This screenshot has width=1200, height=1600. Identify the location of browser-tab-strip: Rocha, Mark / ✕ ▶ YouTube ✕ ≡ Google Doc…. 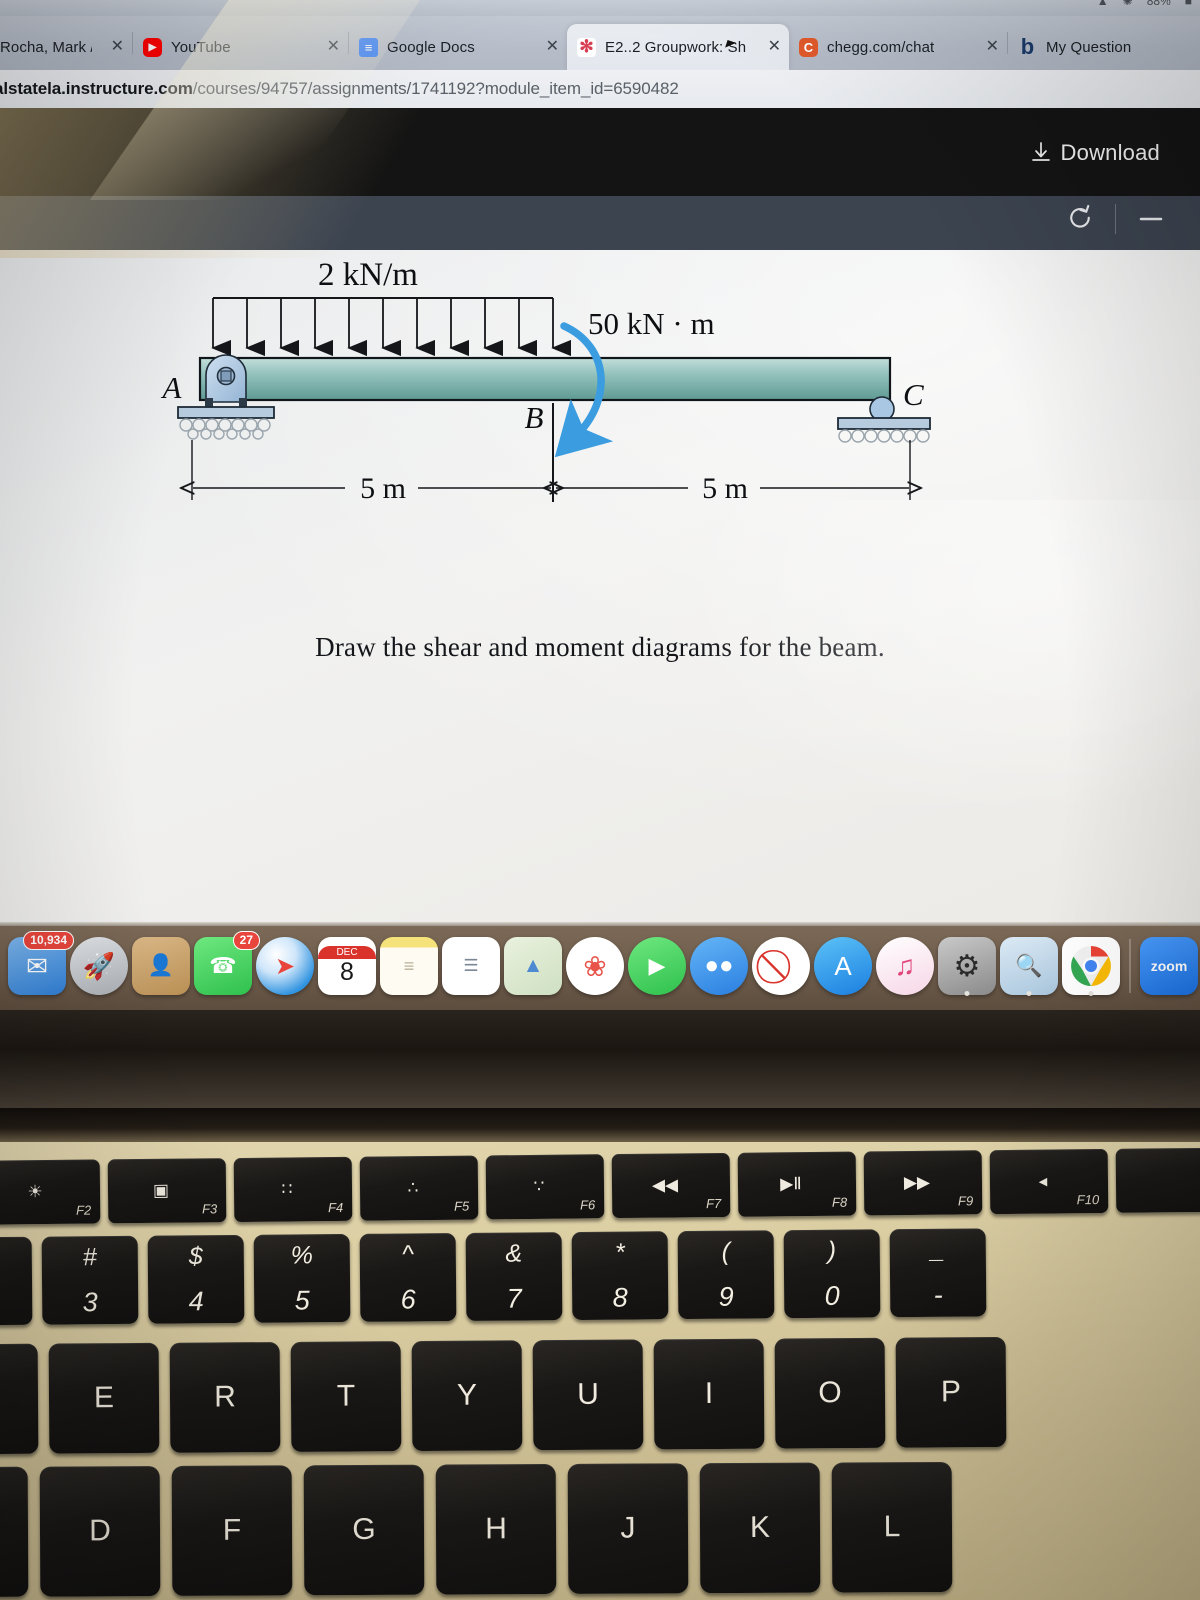
(600, 43).